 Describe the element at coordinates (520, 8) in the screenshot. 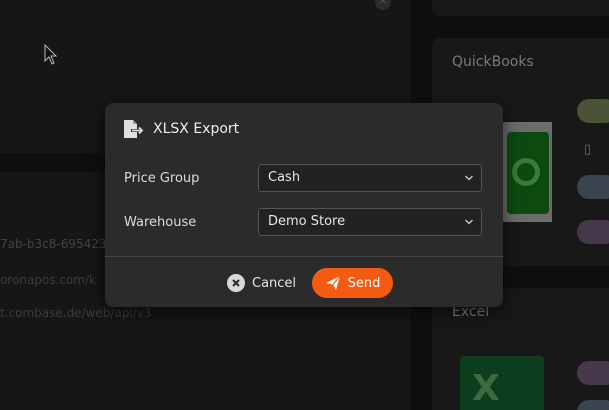

I see `integration-card` at that location.